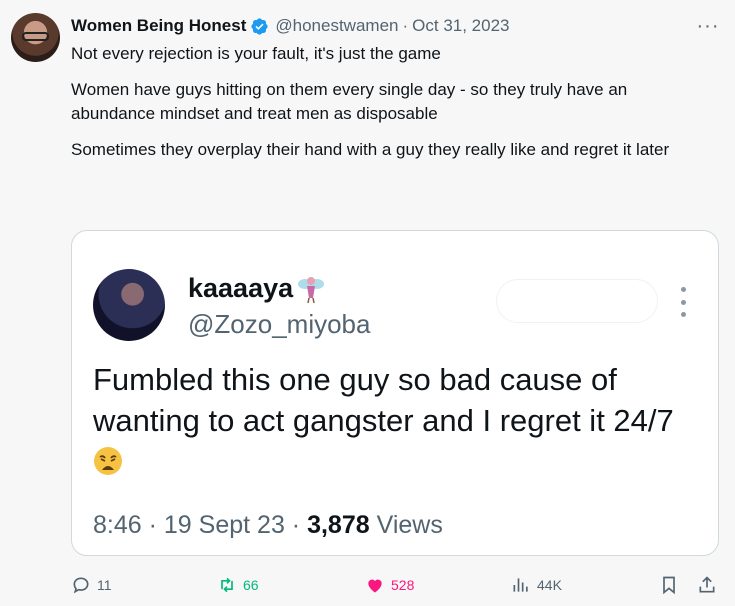 The height and width of the screenshot is (606, 735). I want to click on author-handle: @honestwamen, so click(336, 26).